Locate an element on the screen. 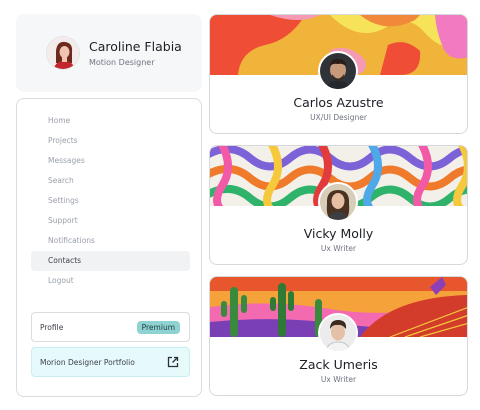  nav-item-logout: Logout is located at coordinates (110, 281).